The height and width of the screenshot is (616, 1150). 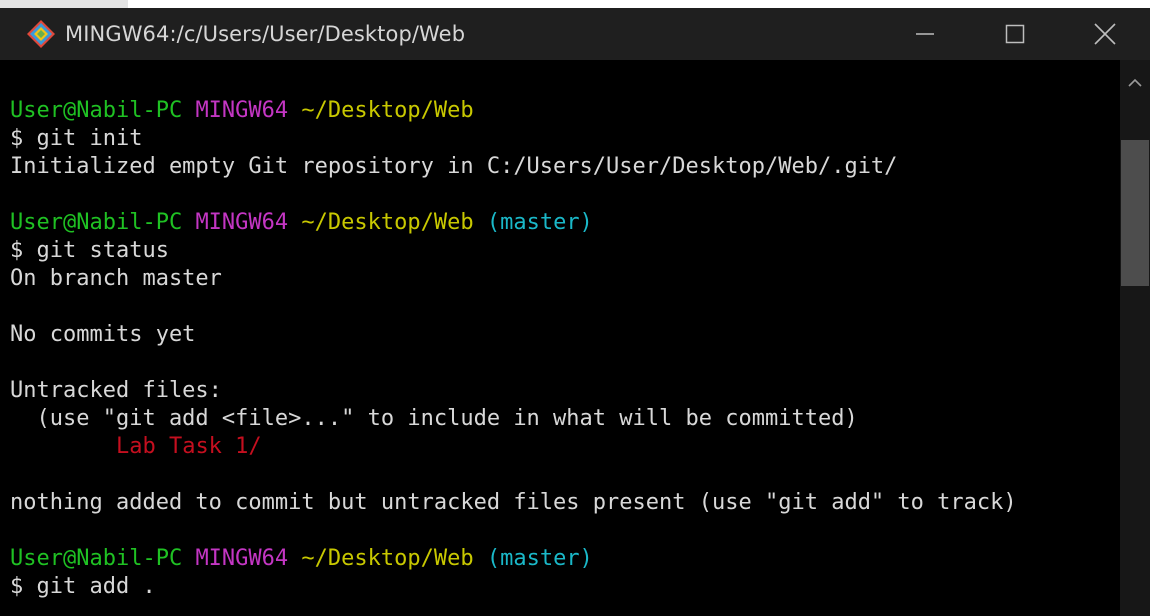 What do you see at coordinates (188, 446) in the screenshot?
I see `terminal-text-segment: Lab Task 1/` at bounding box center [188, 446].